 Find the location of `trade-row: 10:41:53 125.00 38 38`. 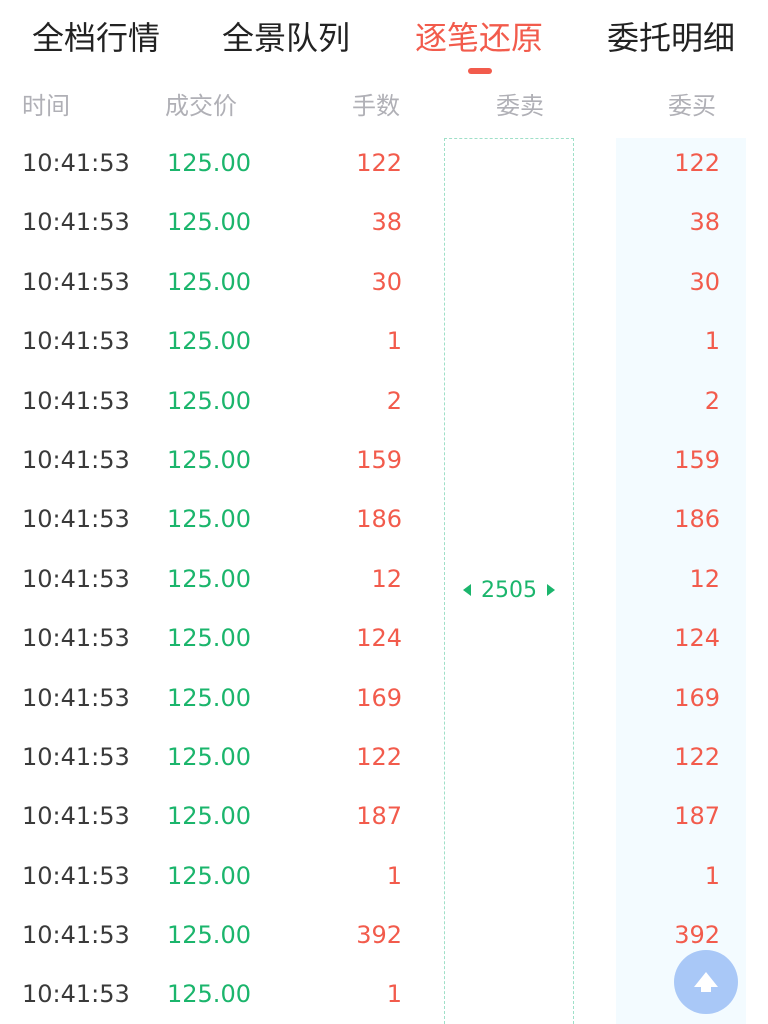

trade-row: 10:41:53 125.00 38 38 is located at coordinates (384, 226).